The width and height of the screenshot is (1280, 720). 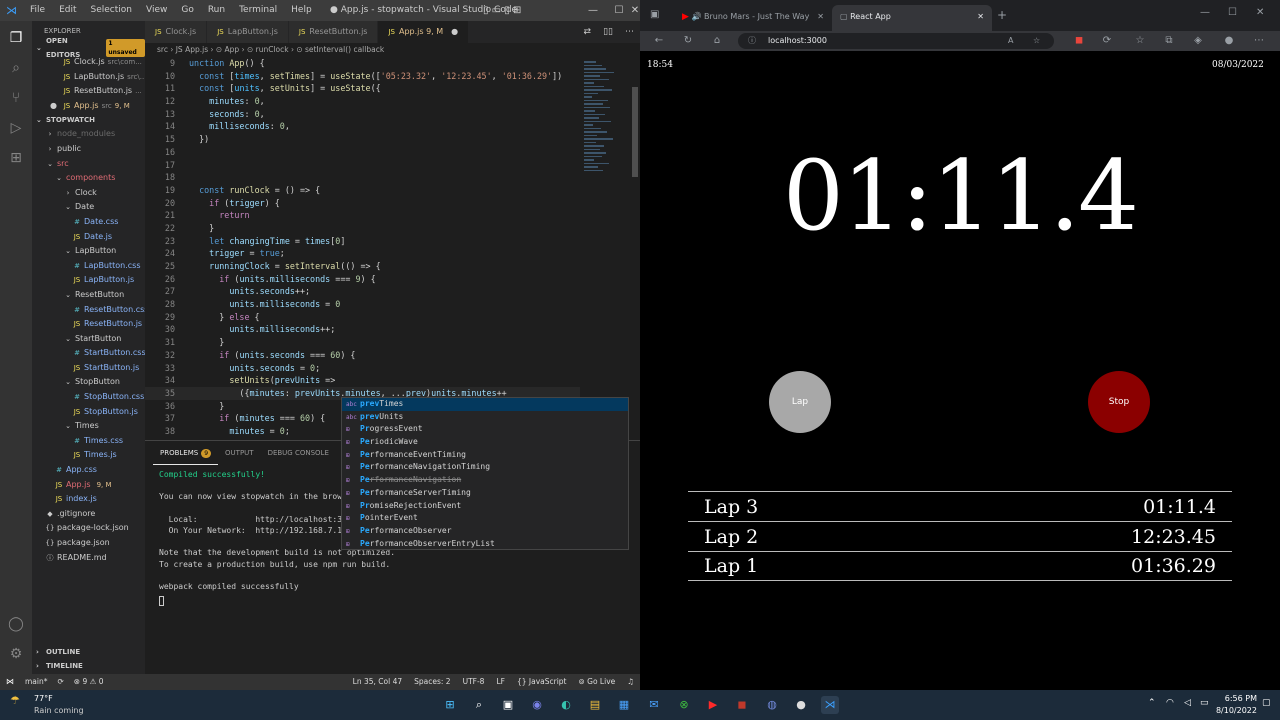 What do you see at coordinates (362, 380) in the screenshot?
I see `code-line: 34 setUnits(prevUnits =>` at bounding box center [362, 380].